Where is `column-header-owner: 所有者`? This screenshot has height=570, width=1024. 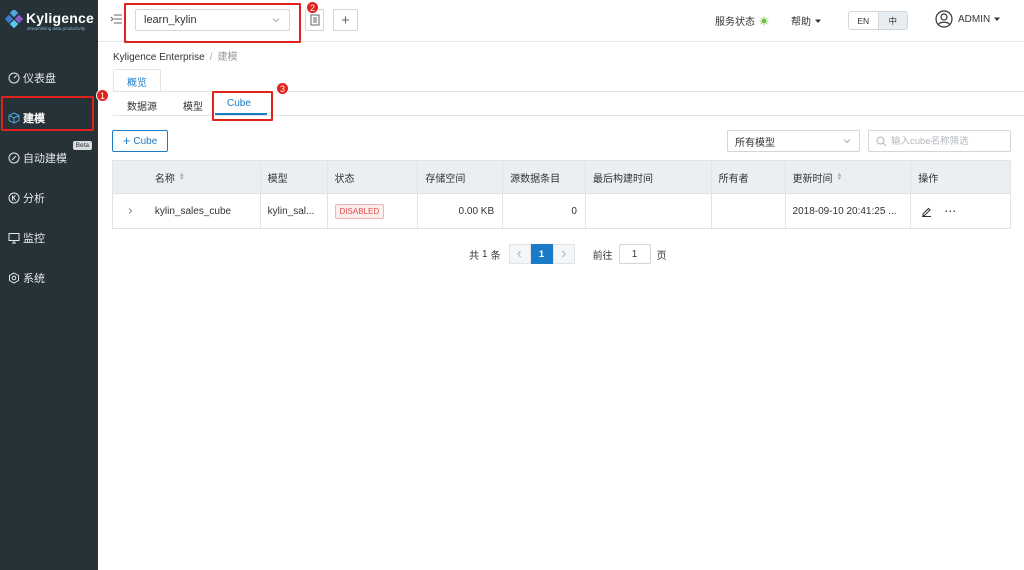 column-header-owner: 所有者 is located at coordinates (749, 177).